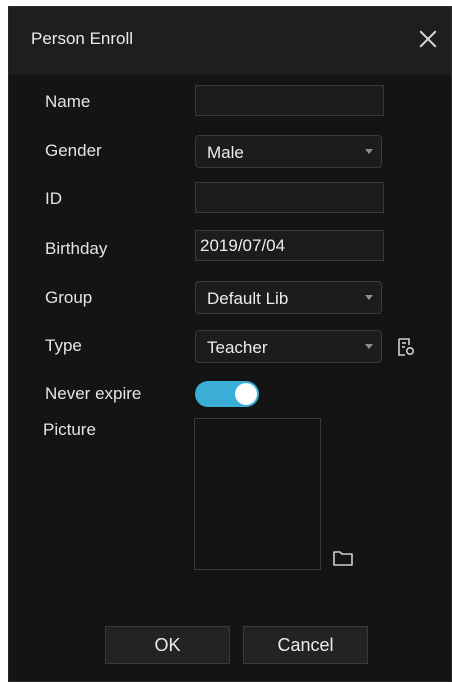 Image resolution: width=452 pixels, height=682 pixels. Describe the element at coordinates (248, 298) in the screenshot. I see `group-selected-value: Default Lib` at that location.